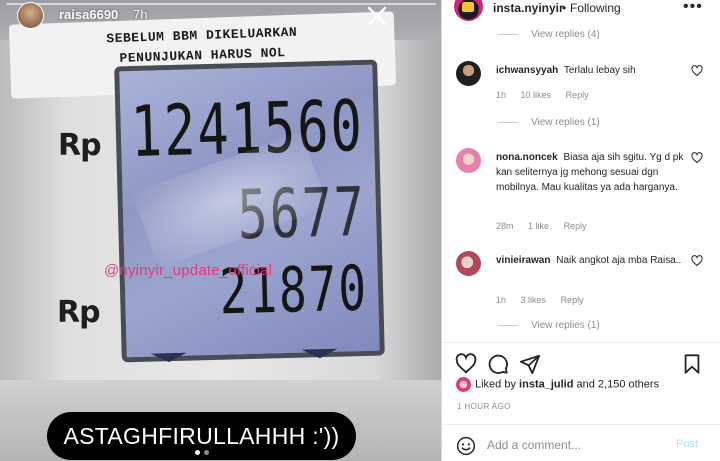  What do you see at coordinates (549, 34) in the screenshot?
I see `view-replies-button: View replies (4)` at bounding box center [549, 34].